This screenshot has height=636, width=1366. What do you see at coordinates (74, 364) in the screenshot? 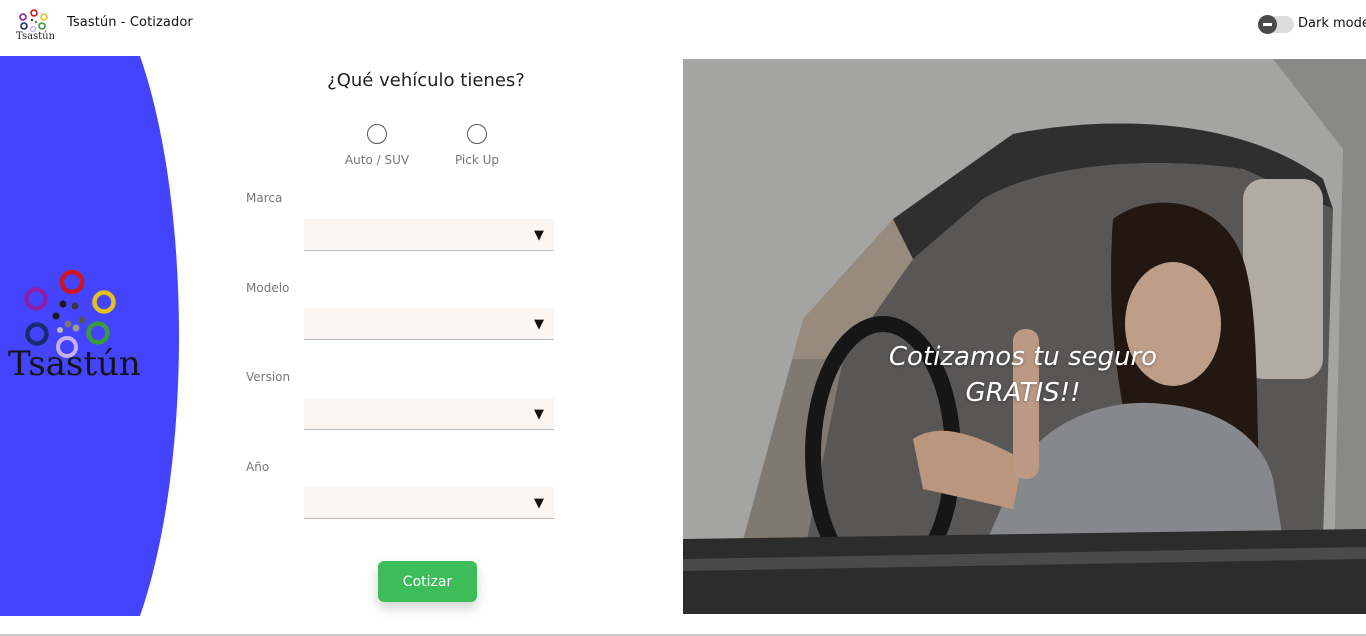
I see `brand-name: Tsastún` at bounding box center [74, 364].